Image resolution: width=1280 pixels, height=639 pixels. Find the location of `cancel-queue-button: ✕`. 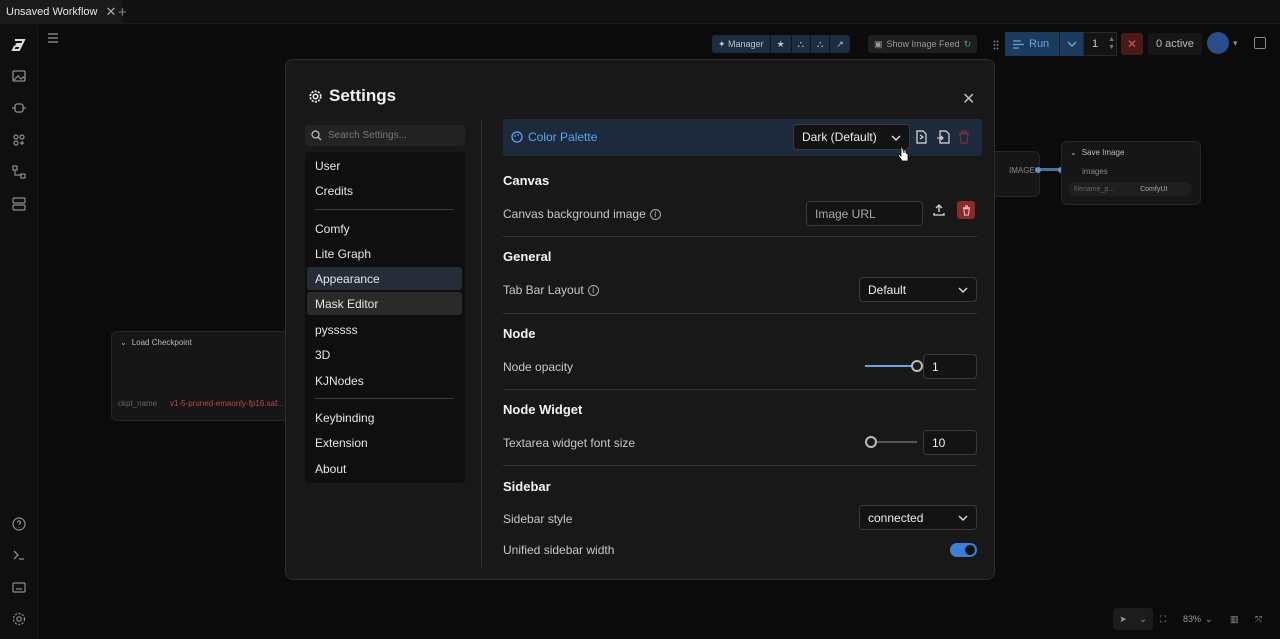

cancel-queue-button: ✕ is located at coordinates (1132, 44).